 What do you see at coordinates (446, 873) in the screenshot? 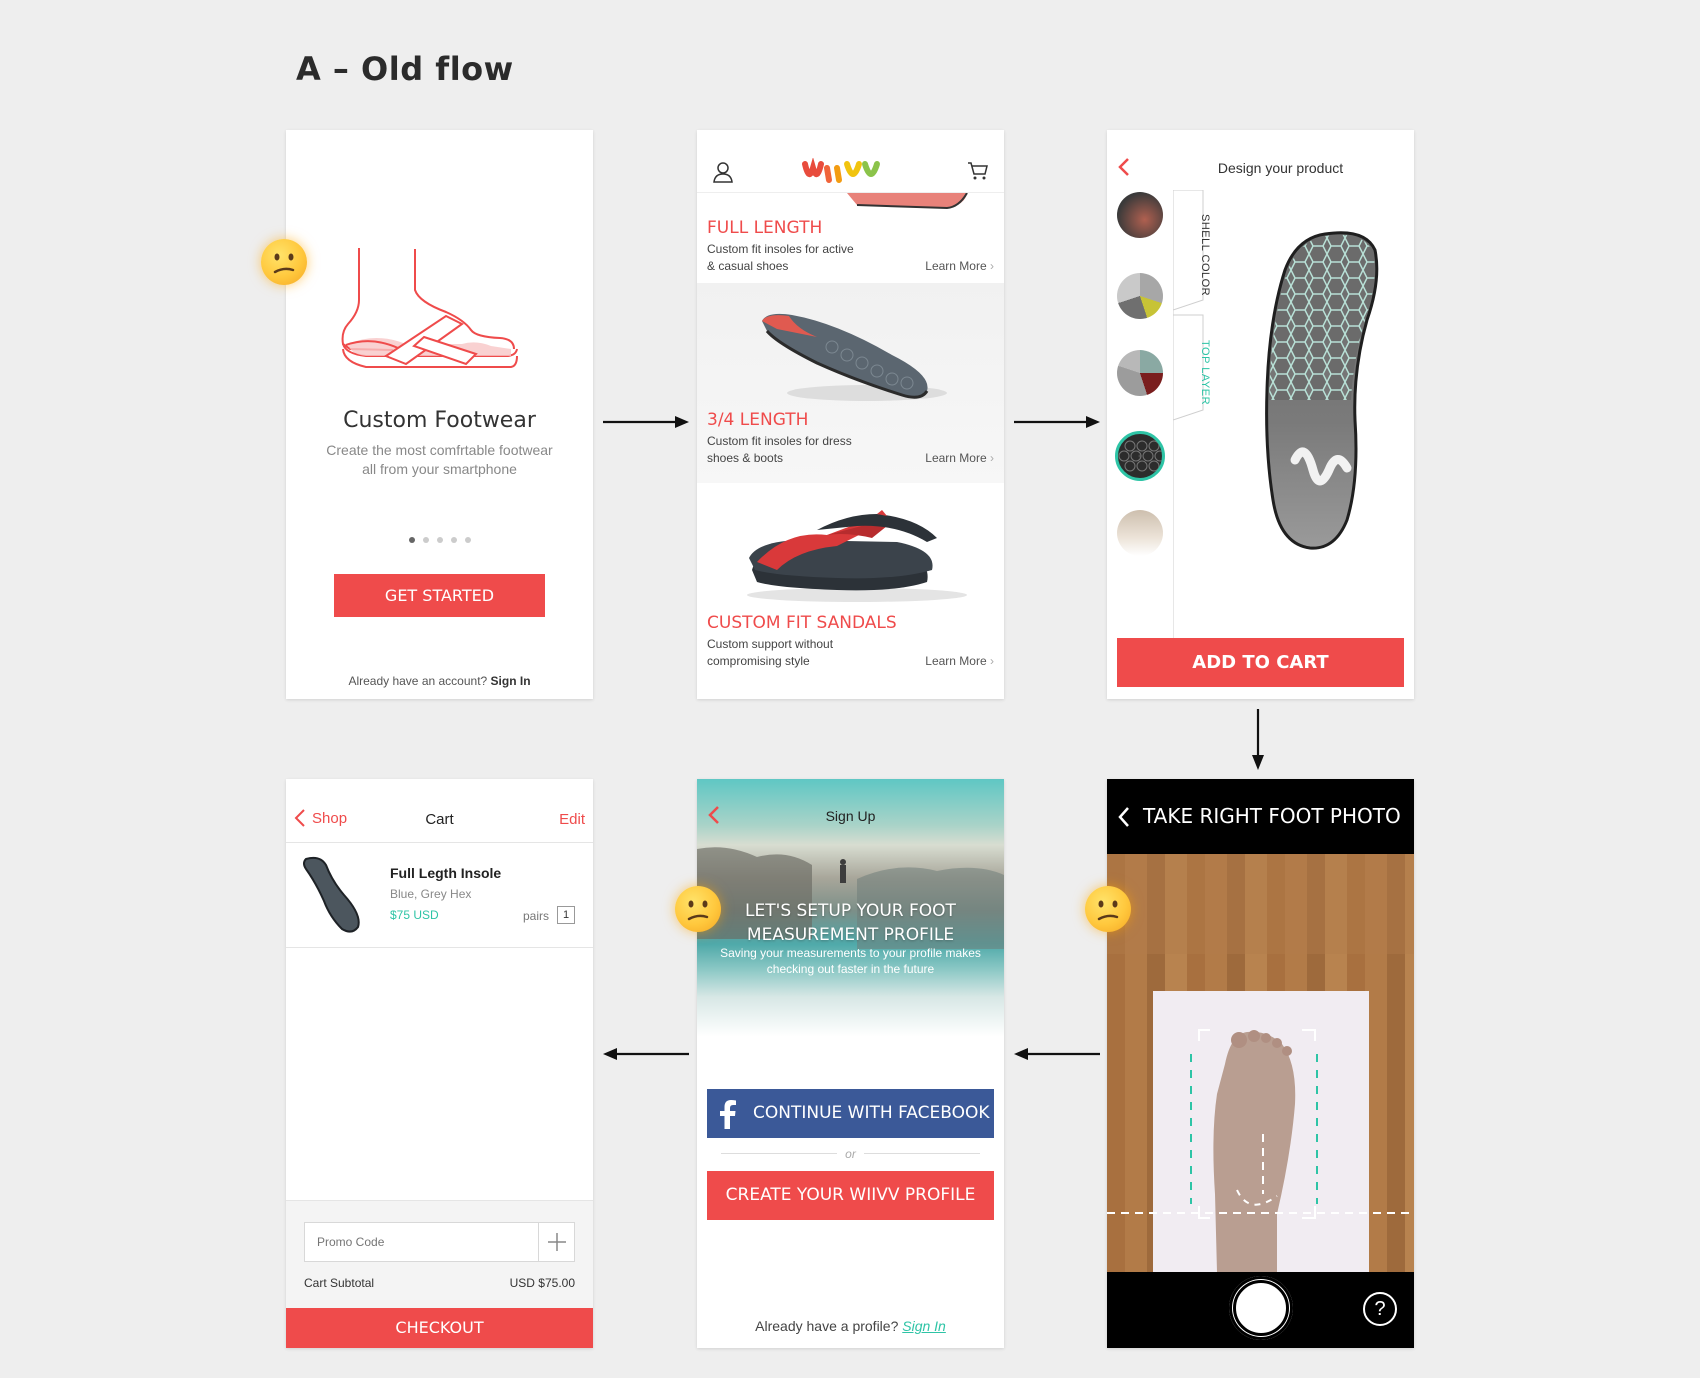
I see `item-name: Full Legth Insole` at bounding box center [446, 873].